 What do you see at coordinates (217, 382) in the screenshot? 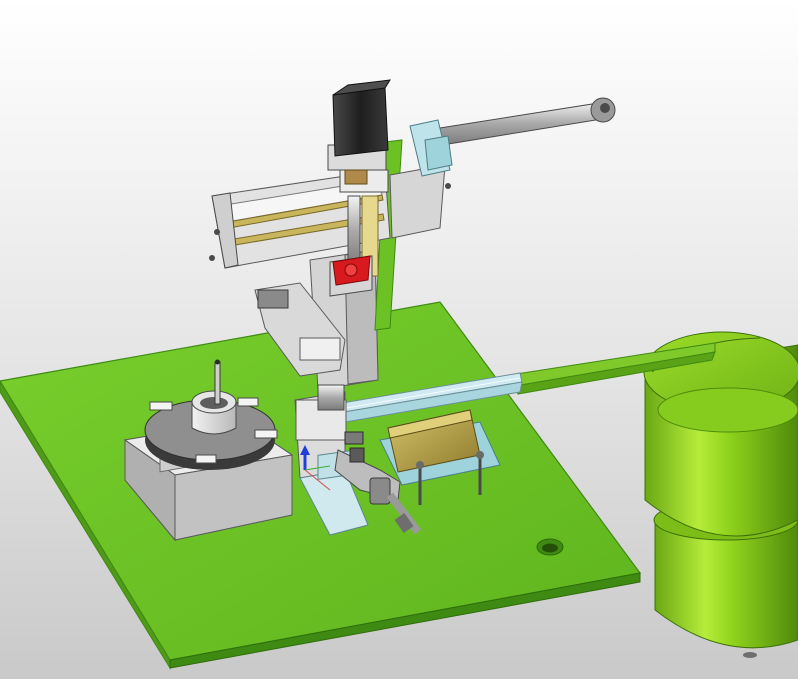
I see `probe-pin` at bounding box center [217, 382].